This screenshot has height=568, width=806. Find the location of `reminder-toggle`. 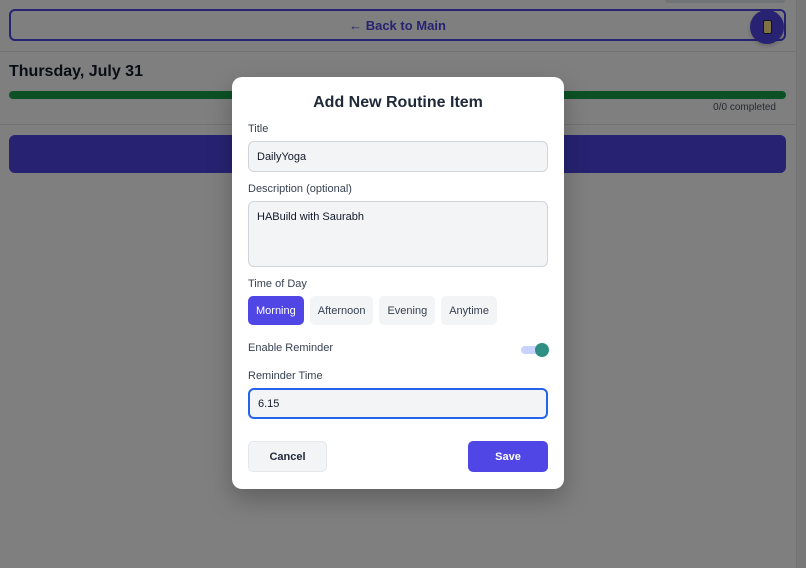

reminder-toggle is located at coordinates (535, 350).